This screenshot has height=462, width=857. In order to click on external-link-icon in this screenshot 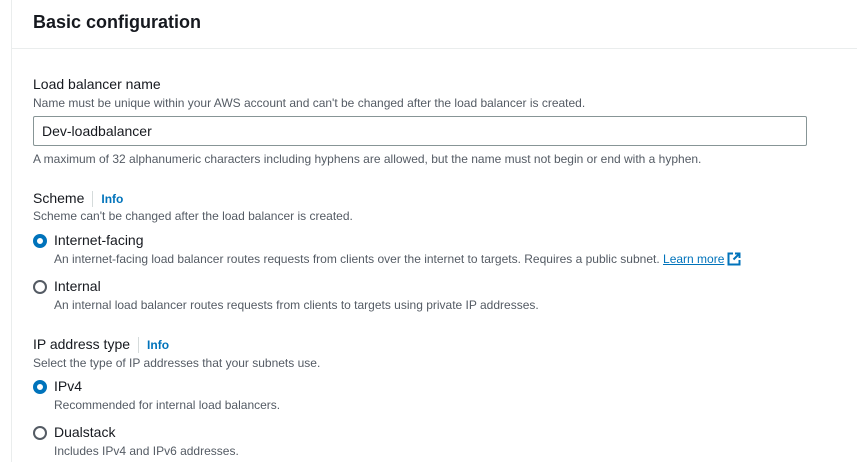, I will do `click(734, 259)`.